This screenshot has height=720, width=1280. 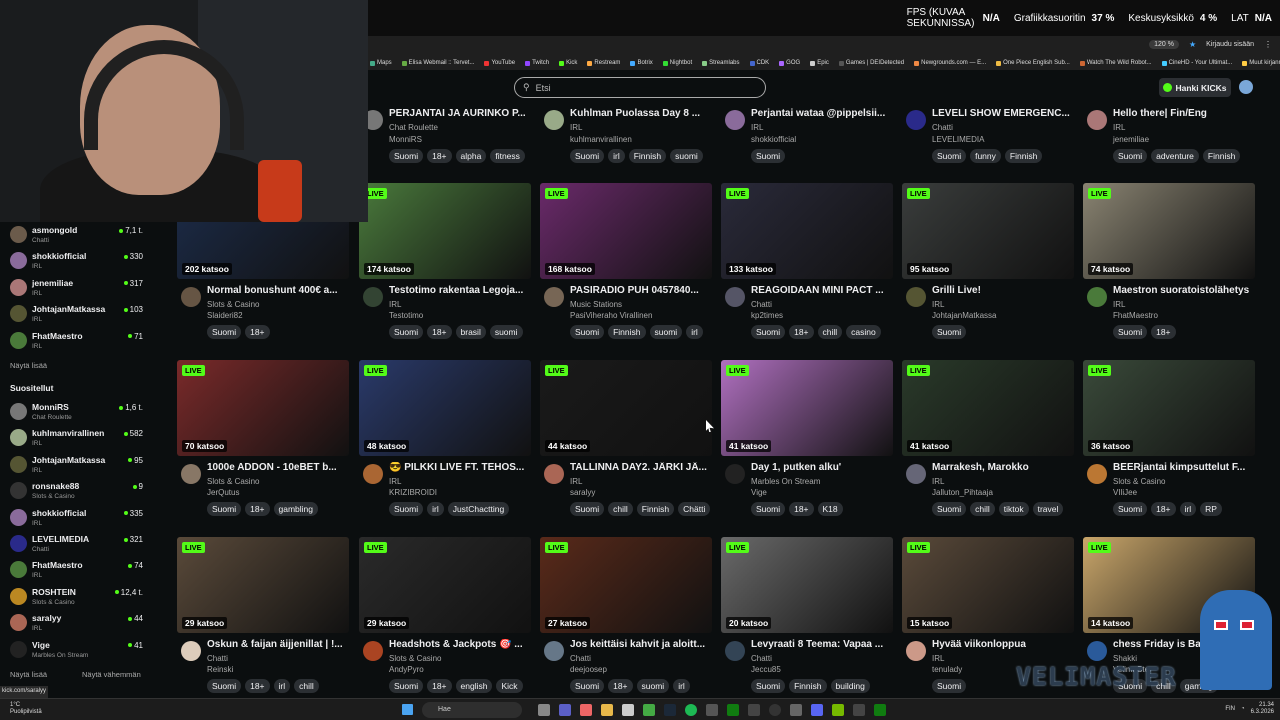 What do you see at coordinates (628, 710) in the screenshot?
I see `store-icon` at bounding box center [628, 710].